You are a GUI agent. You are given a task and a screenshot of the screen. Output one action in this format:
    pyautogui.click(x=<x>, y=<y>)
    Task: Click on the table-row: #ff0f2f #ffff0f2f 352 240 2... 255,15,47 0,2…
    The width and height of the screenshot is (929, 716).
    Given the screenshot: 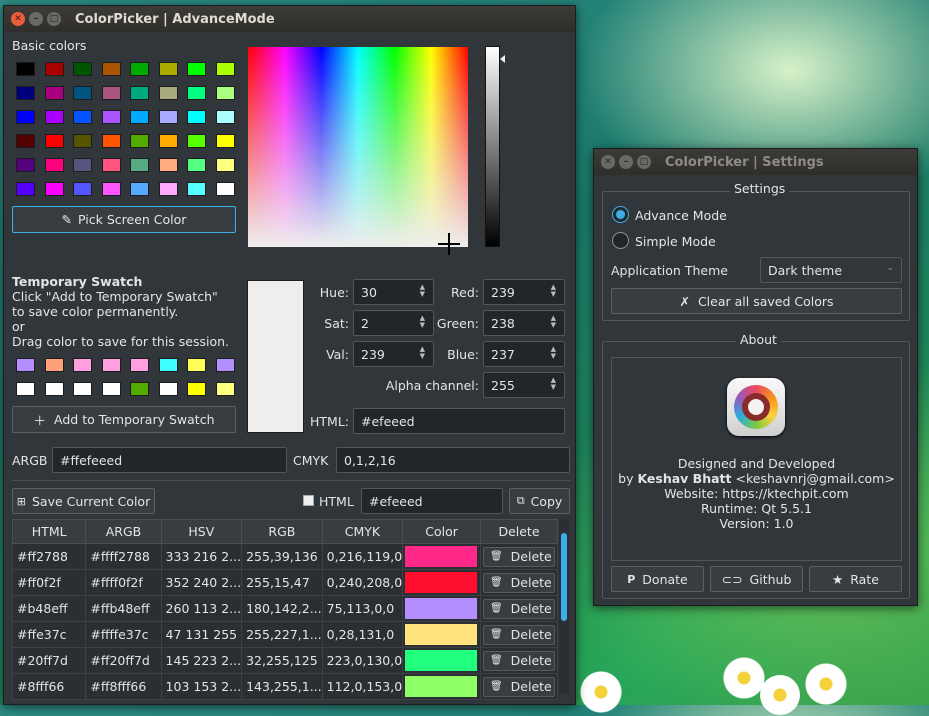 What is the action you would take?
    pyautogui.click(x=285, y=582)
    